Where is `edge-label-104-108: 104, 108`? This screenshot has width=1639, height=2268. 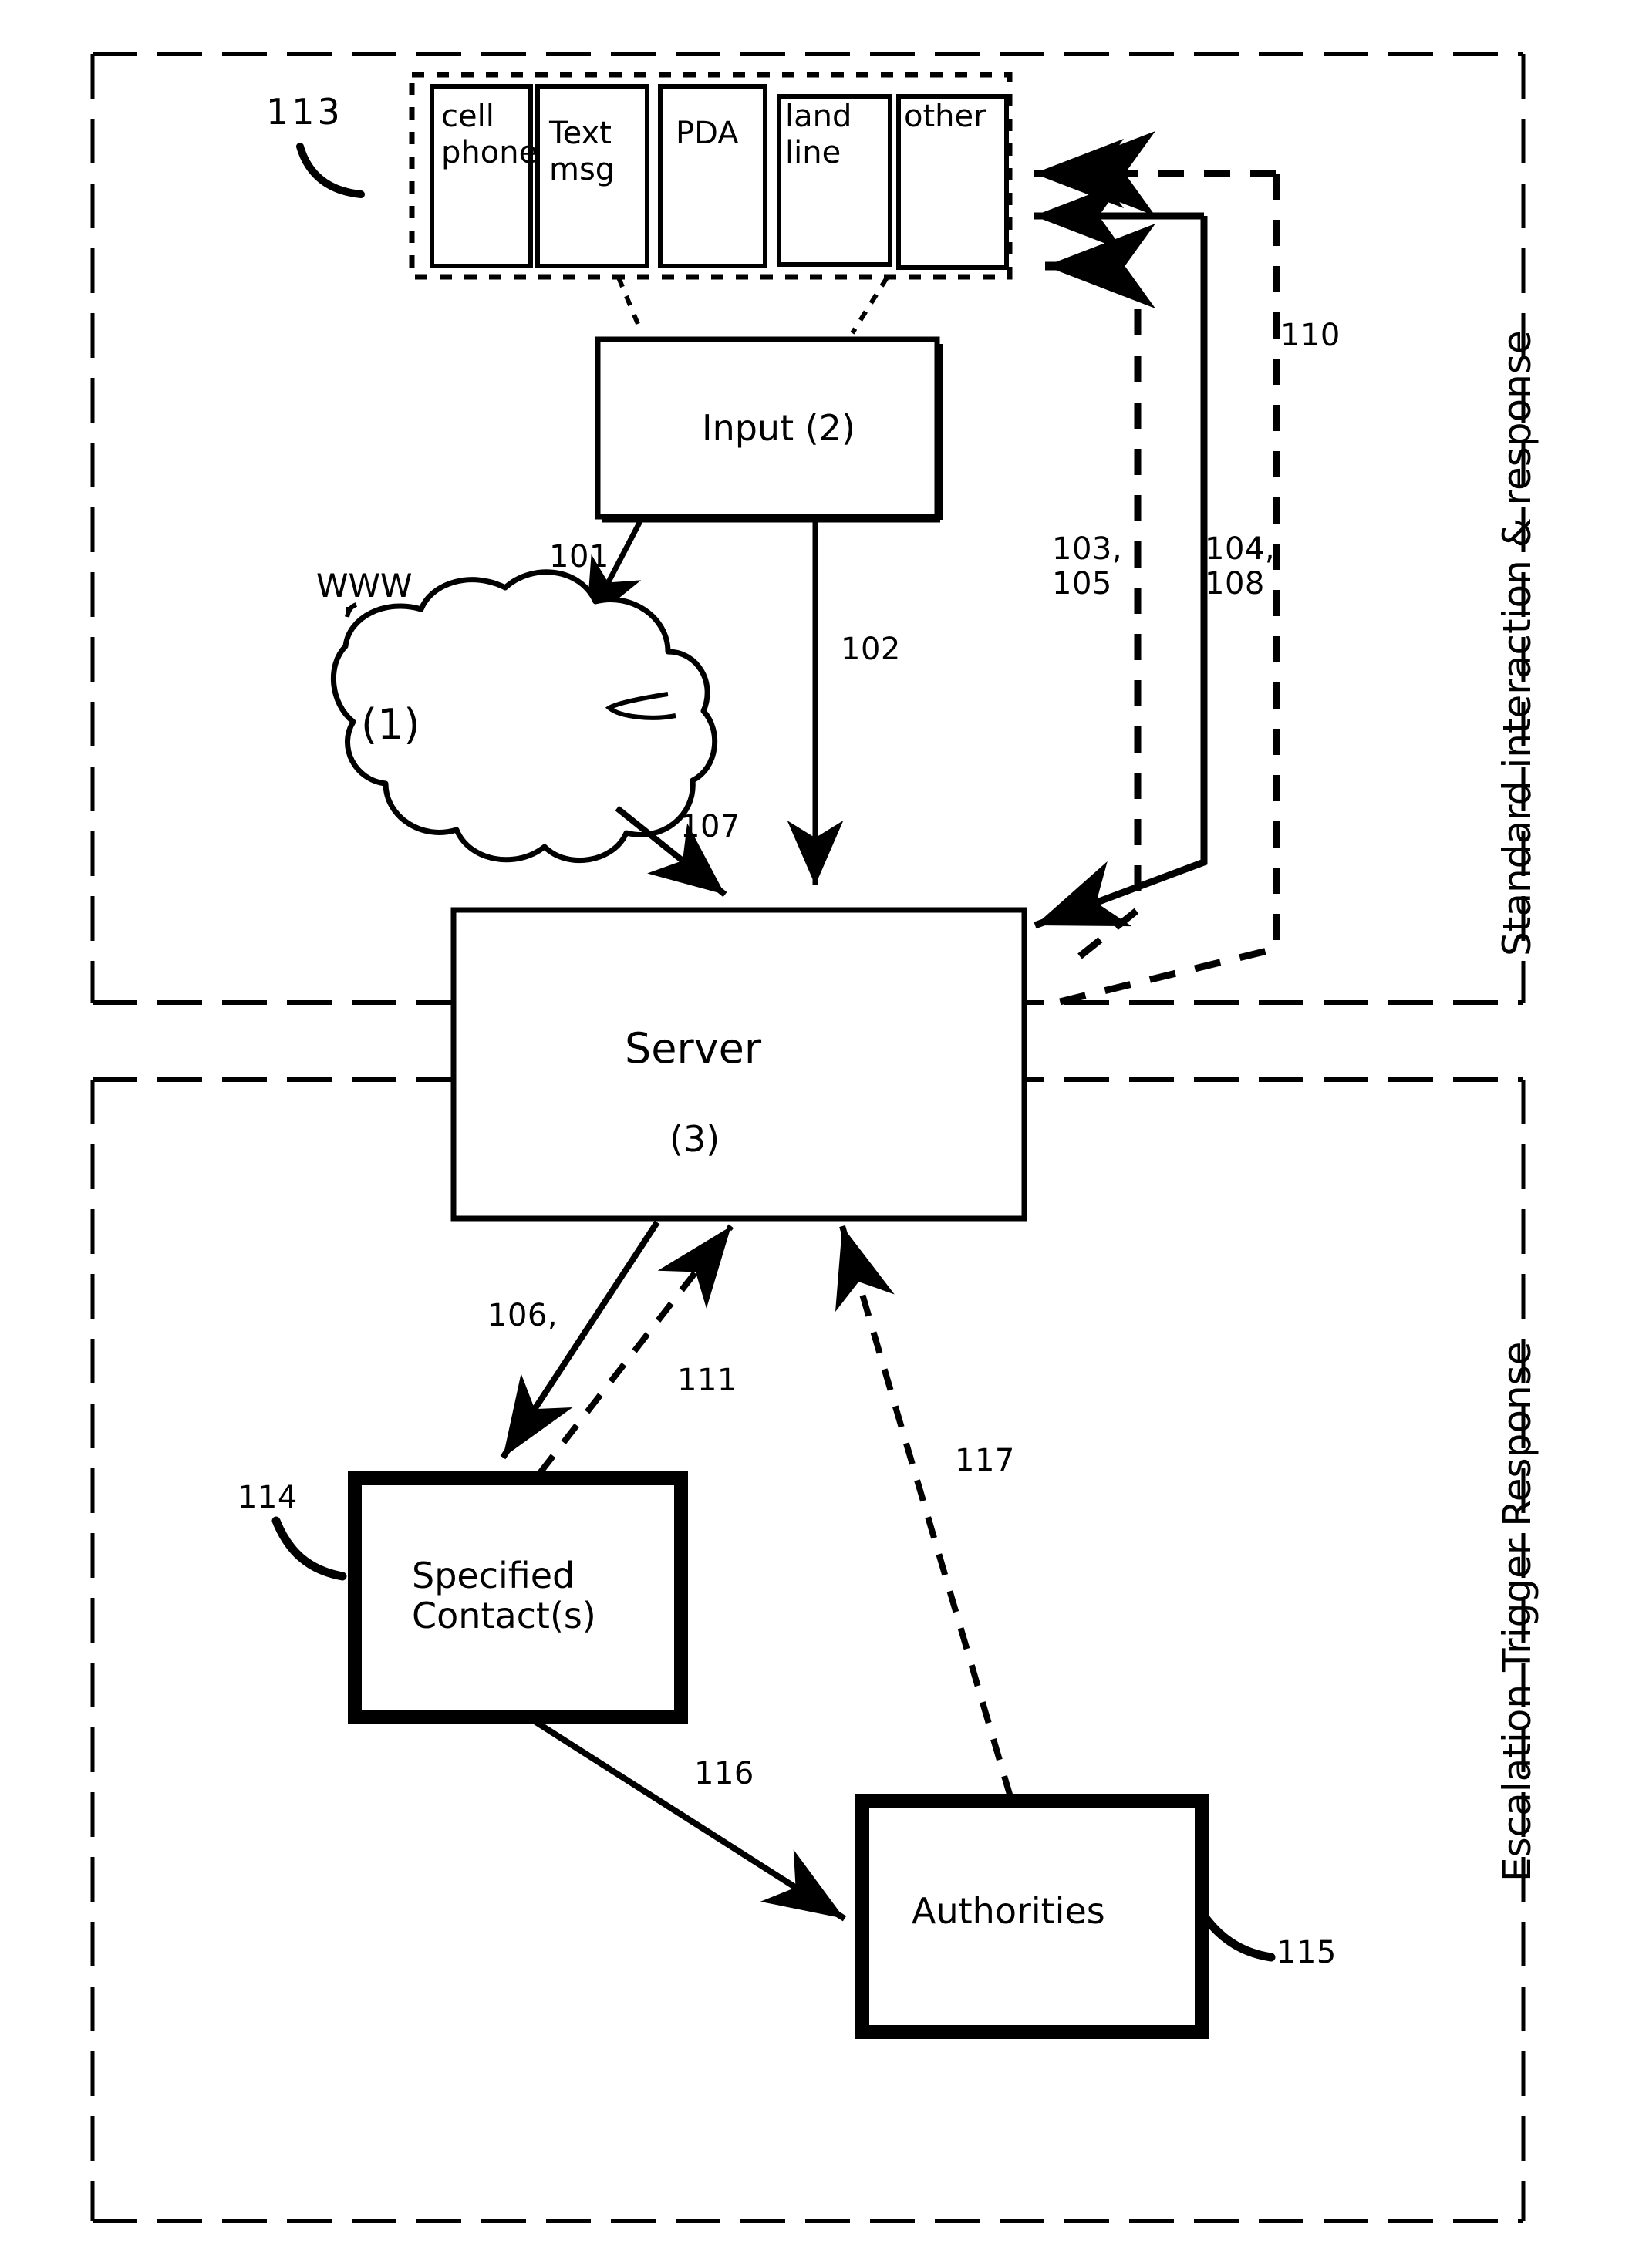 edge-label-104-108: 104, 108 is located at coordinates (1240, 566).